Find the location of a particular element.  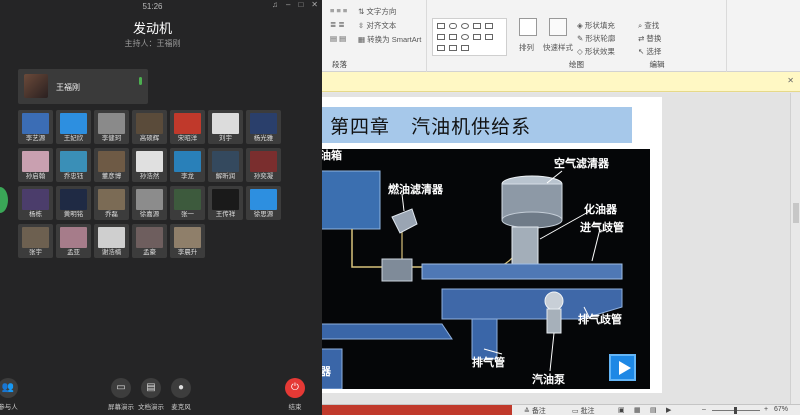

microphone-icon: ● is located at coordinates (181, 388).